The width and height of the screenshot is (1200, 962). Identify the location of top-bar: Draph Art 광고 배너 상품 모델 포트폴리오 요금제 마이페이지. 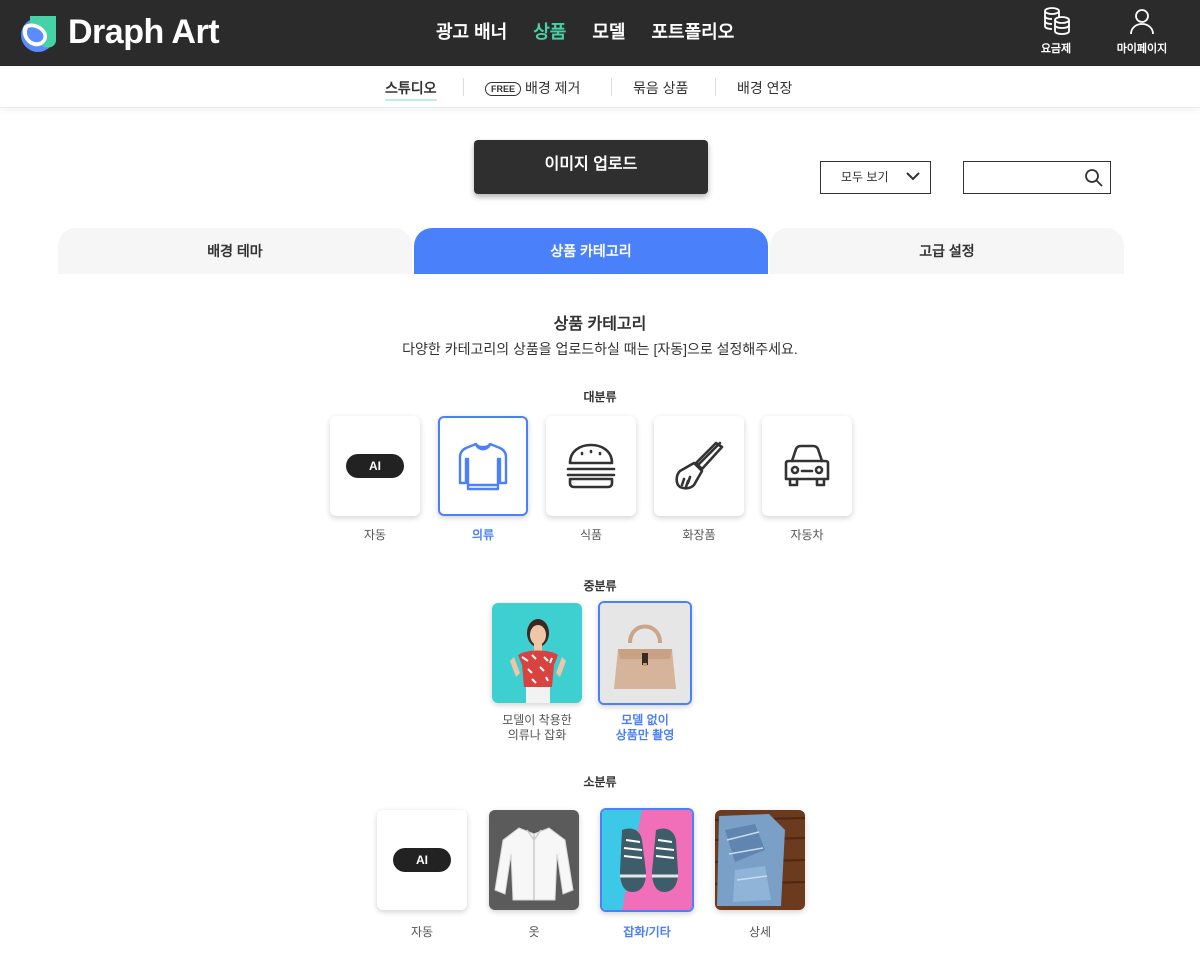
(600, 33).